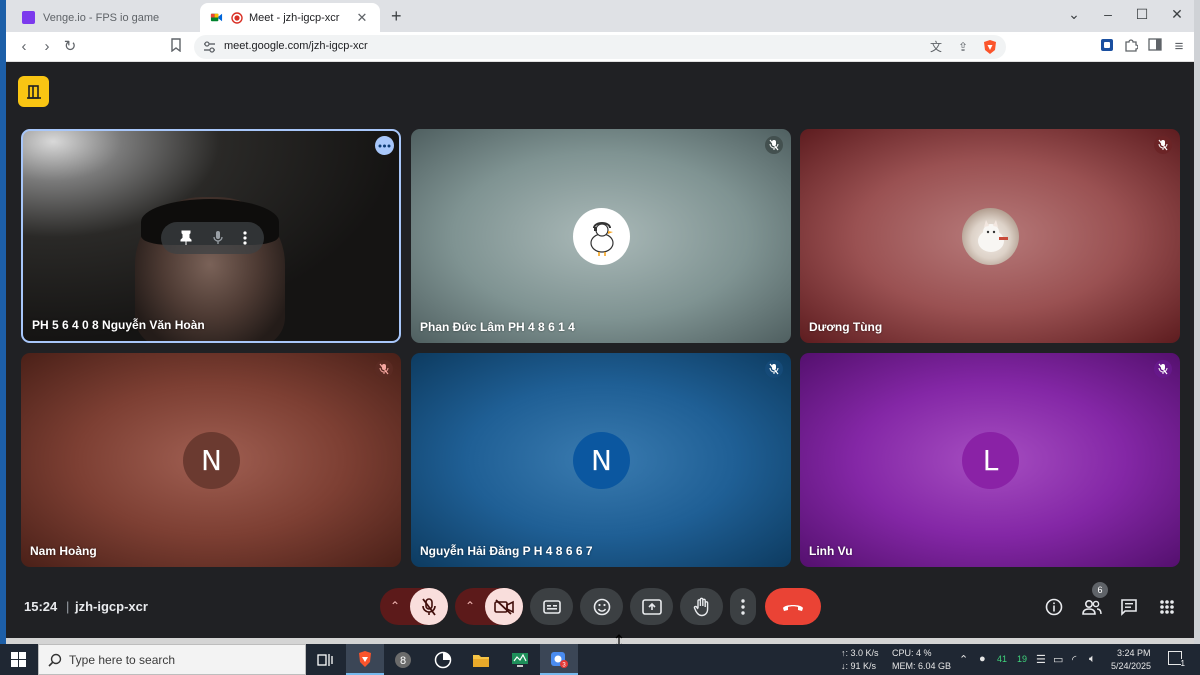 This screenshot has width=1200, height=675. Describe the element at coordinates (601, 236) in the screenshot. I see `participant-tile: Phan Đức Lâm PH 4 8 6 1 4` at that location.